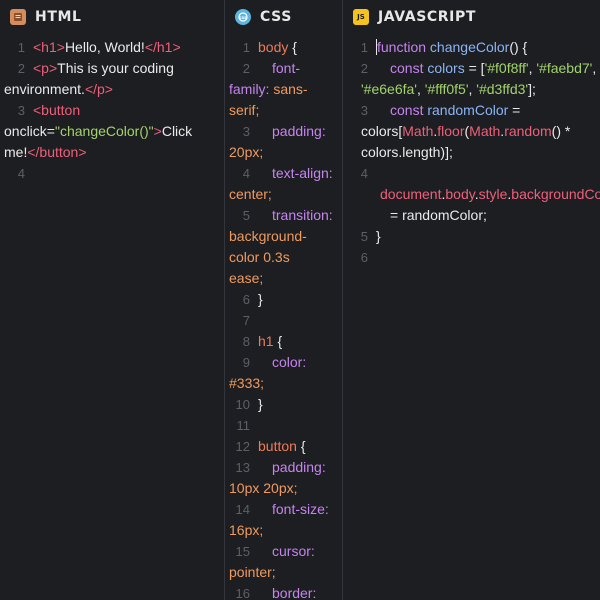 The width and height of the screenshot is (600, 600). What do you see at coordinates (246, 362) in the screenshot?
I see `line-number: 9` at bounding box center [246, 362].